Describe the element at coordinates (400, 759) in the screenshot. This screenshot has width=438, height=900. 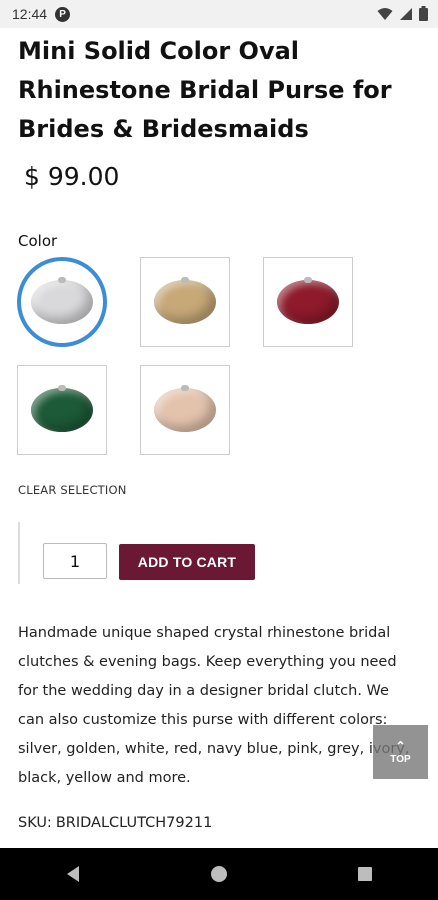
I see `top-label: TOP` at that location.